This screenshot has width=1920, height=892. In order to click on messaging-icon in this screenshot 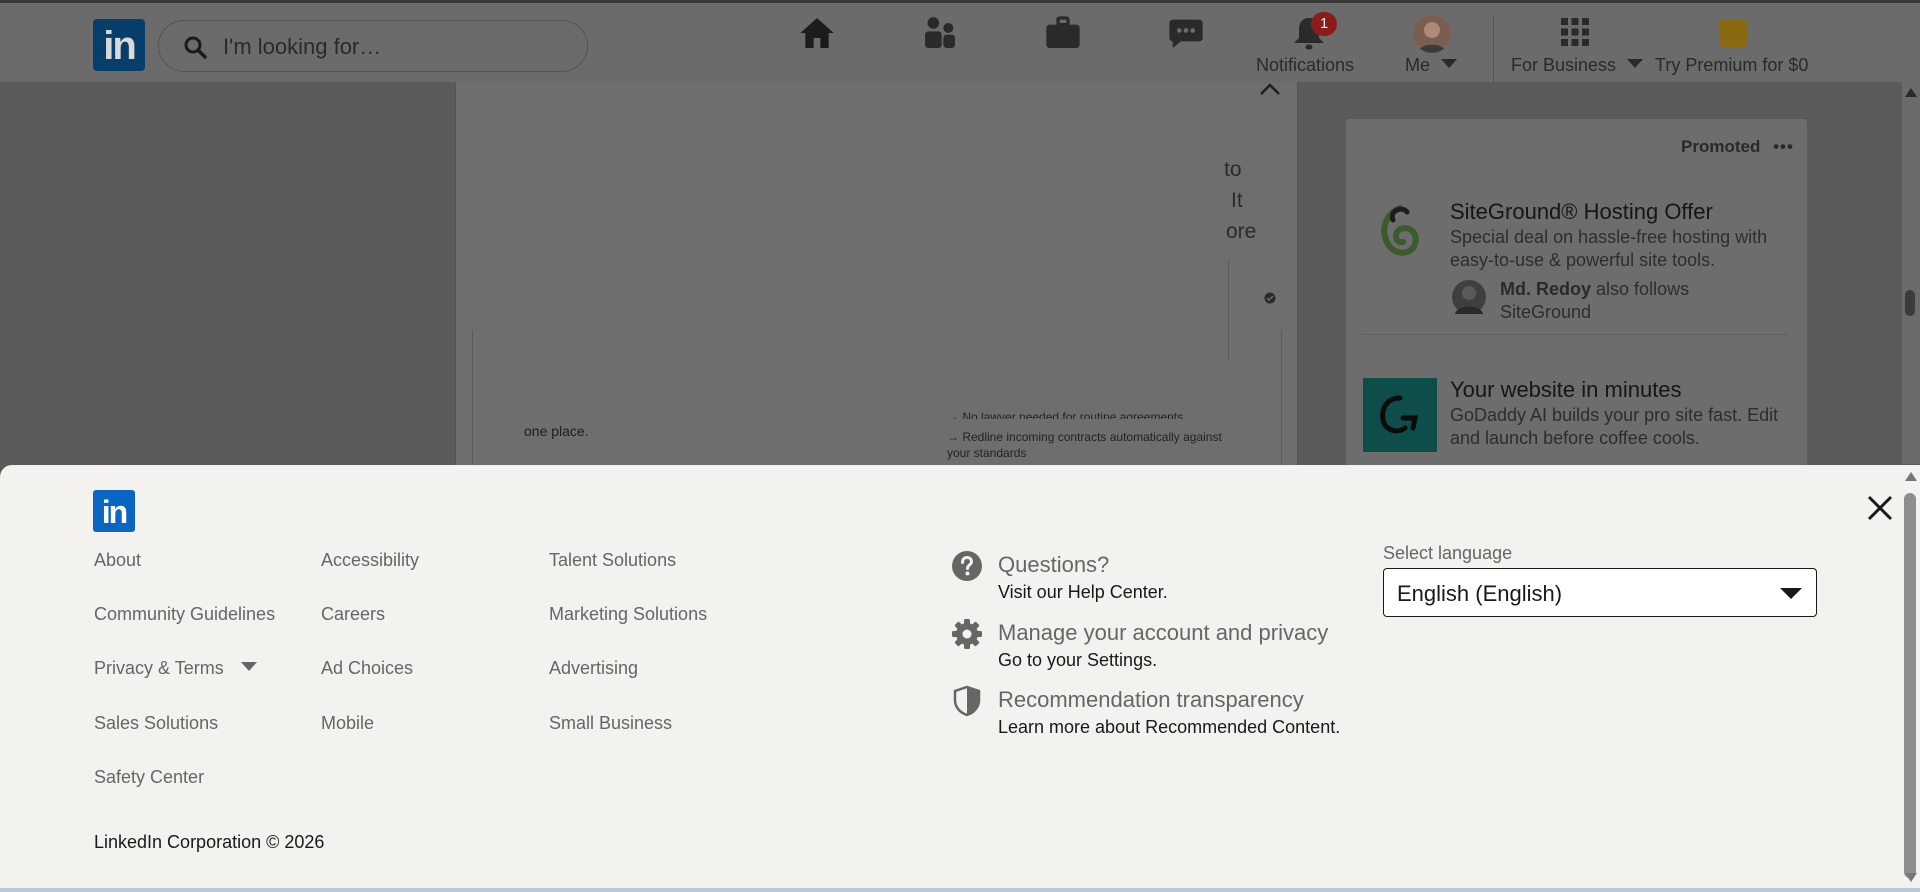, I will do `click(1186, 33)`.